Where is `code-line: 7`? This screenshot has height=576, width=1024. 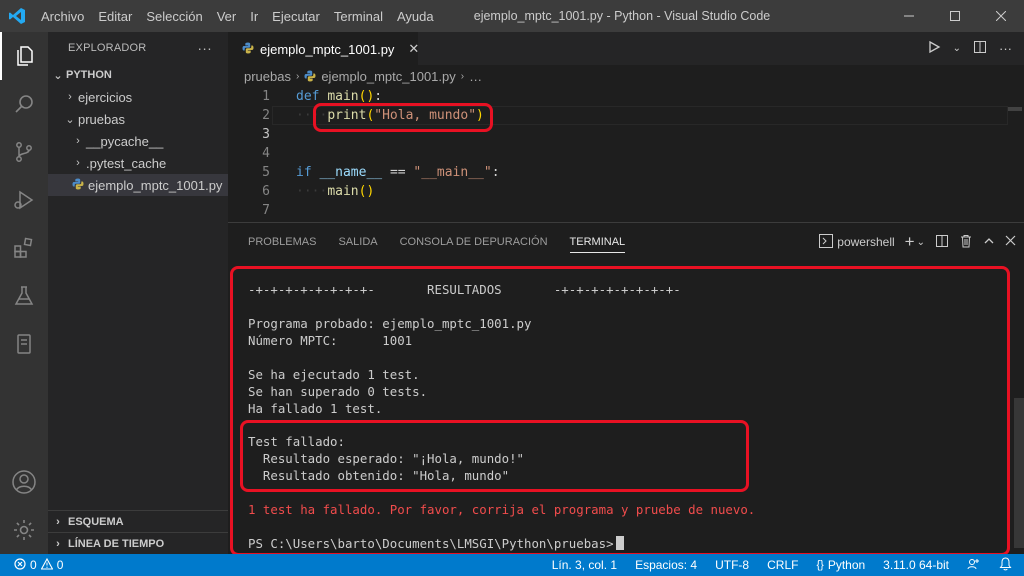 code-line: 7 is located at coordinates (618, 210).